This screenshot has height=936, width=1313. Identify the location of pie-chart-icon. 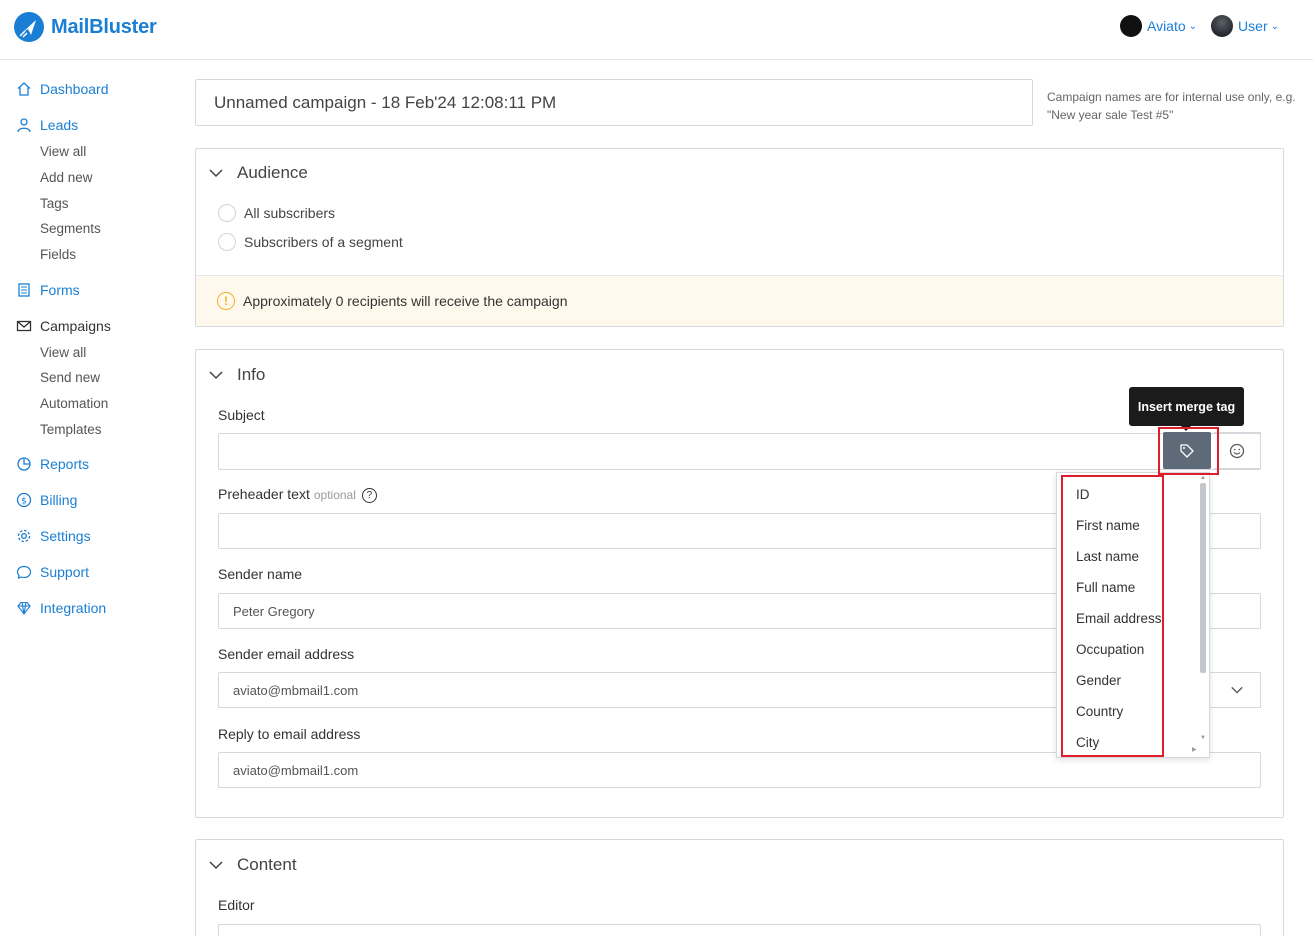
(24, 464).